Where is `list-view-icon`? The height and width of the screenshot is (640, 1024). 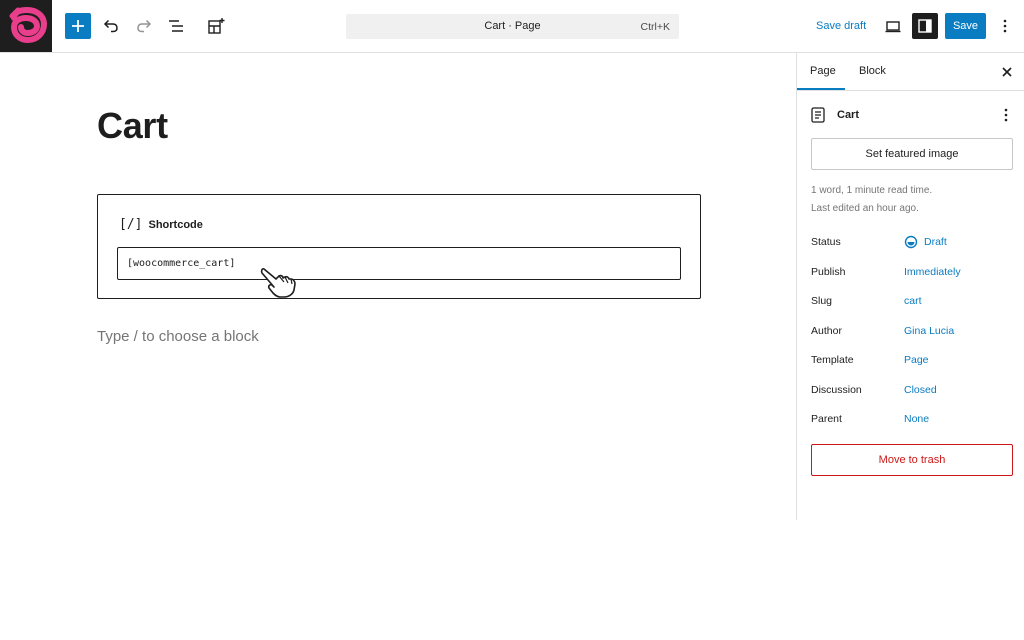 list-view-icon is located at coordinates (176, 26).